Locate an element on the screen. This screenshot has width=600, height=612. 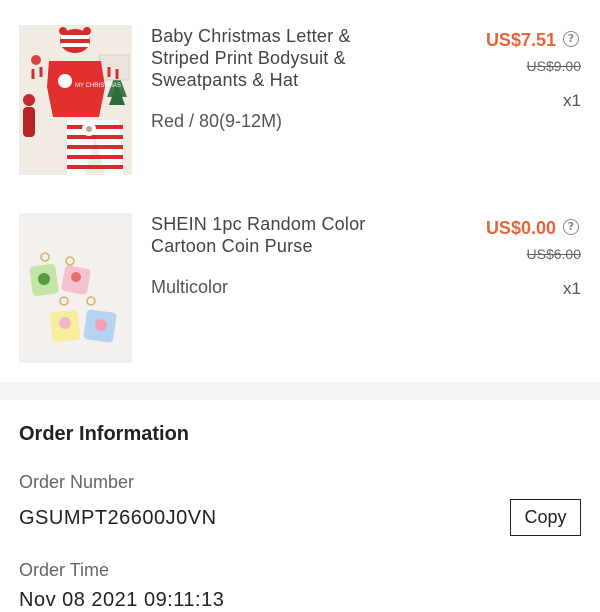
order-number-value: GSUMPT26600J0VN is located at coordinates (118, 518).